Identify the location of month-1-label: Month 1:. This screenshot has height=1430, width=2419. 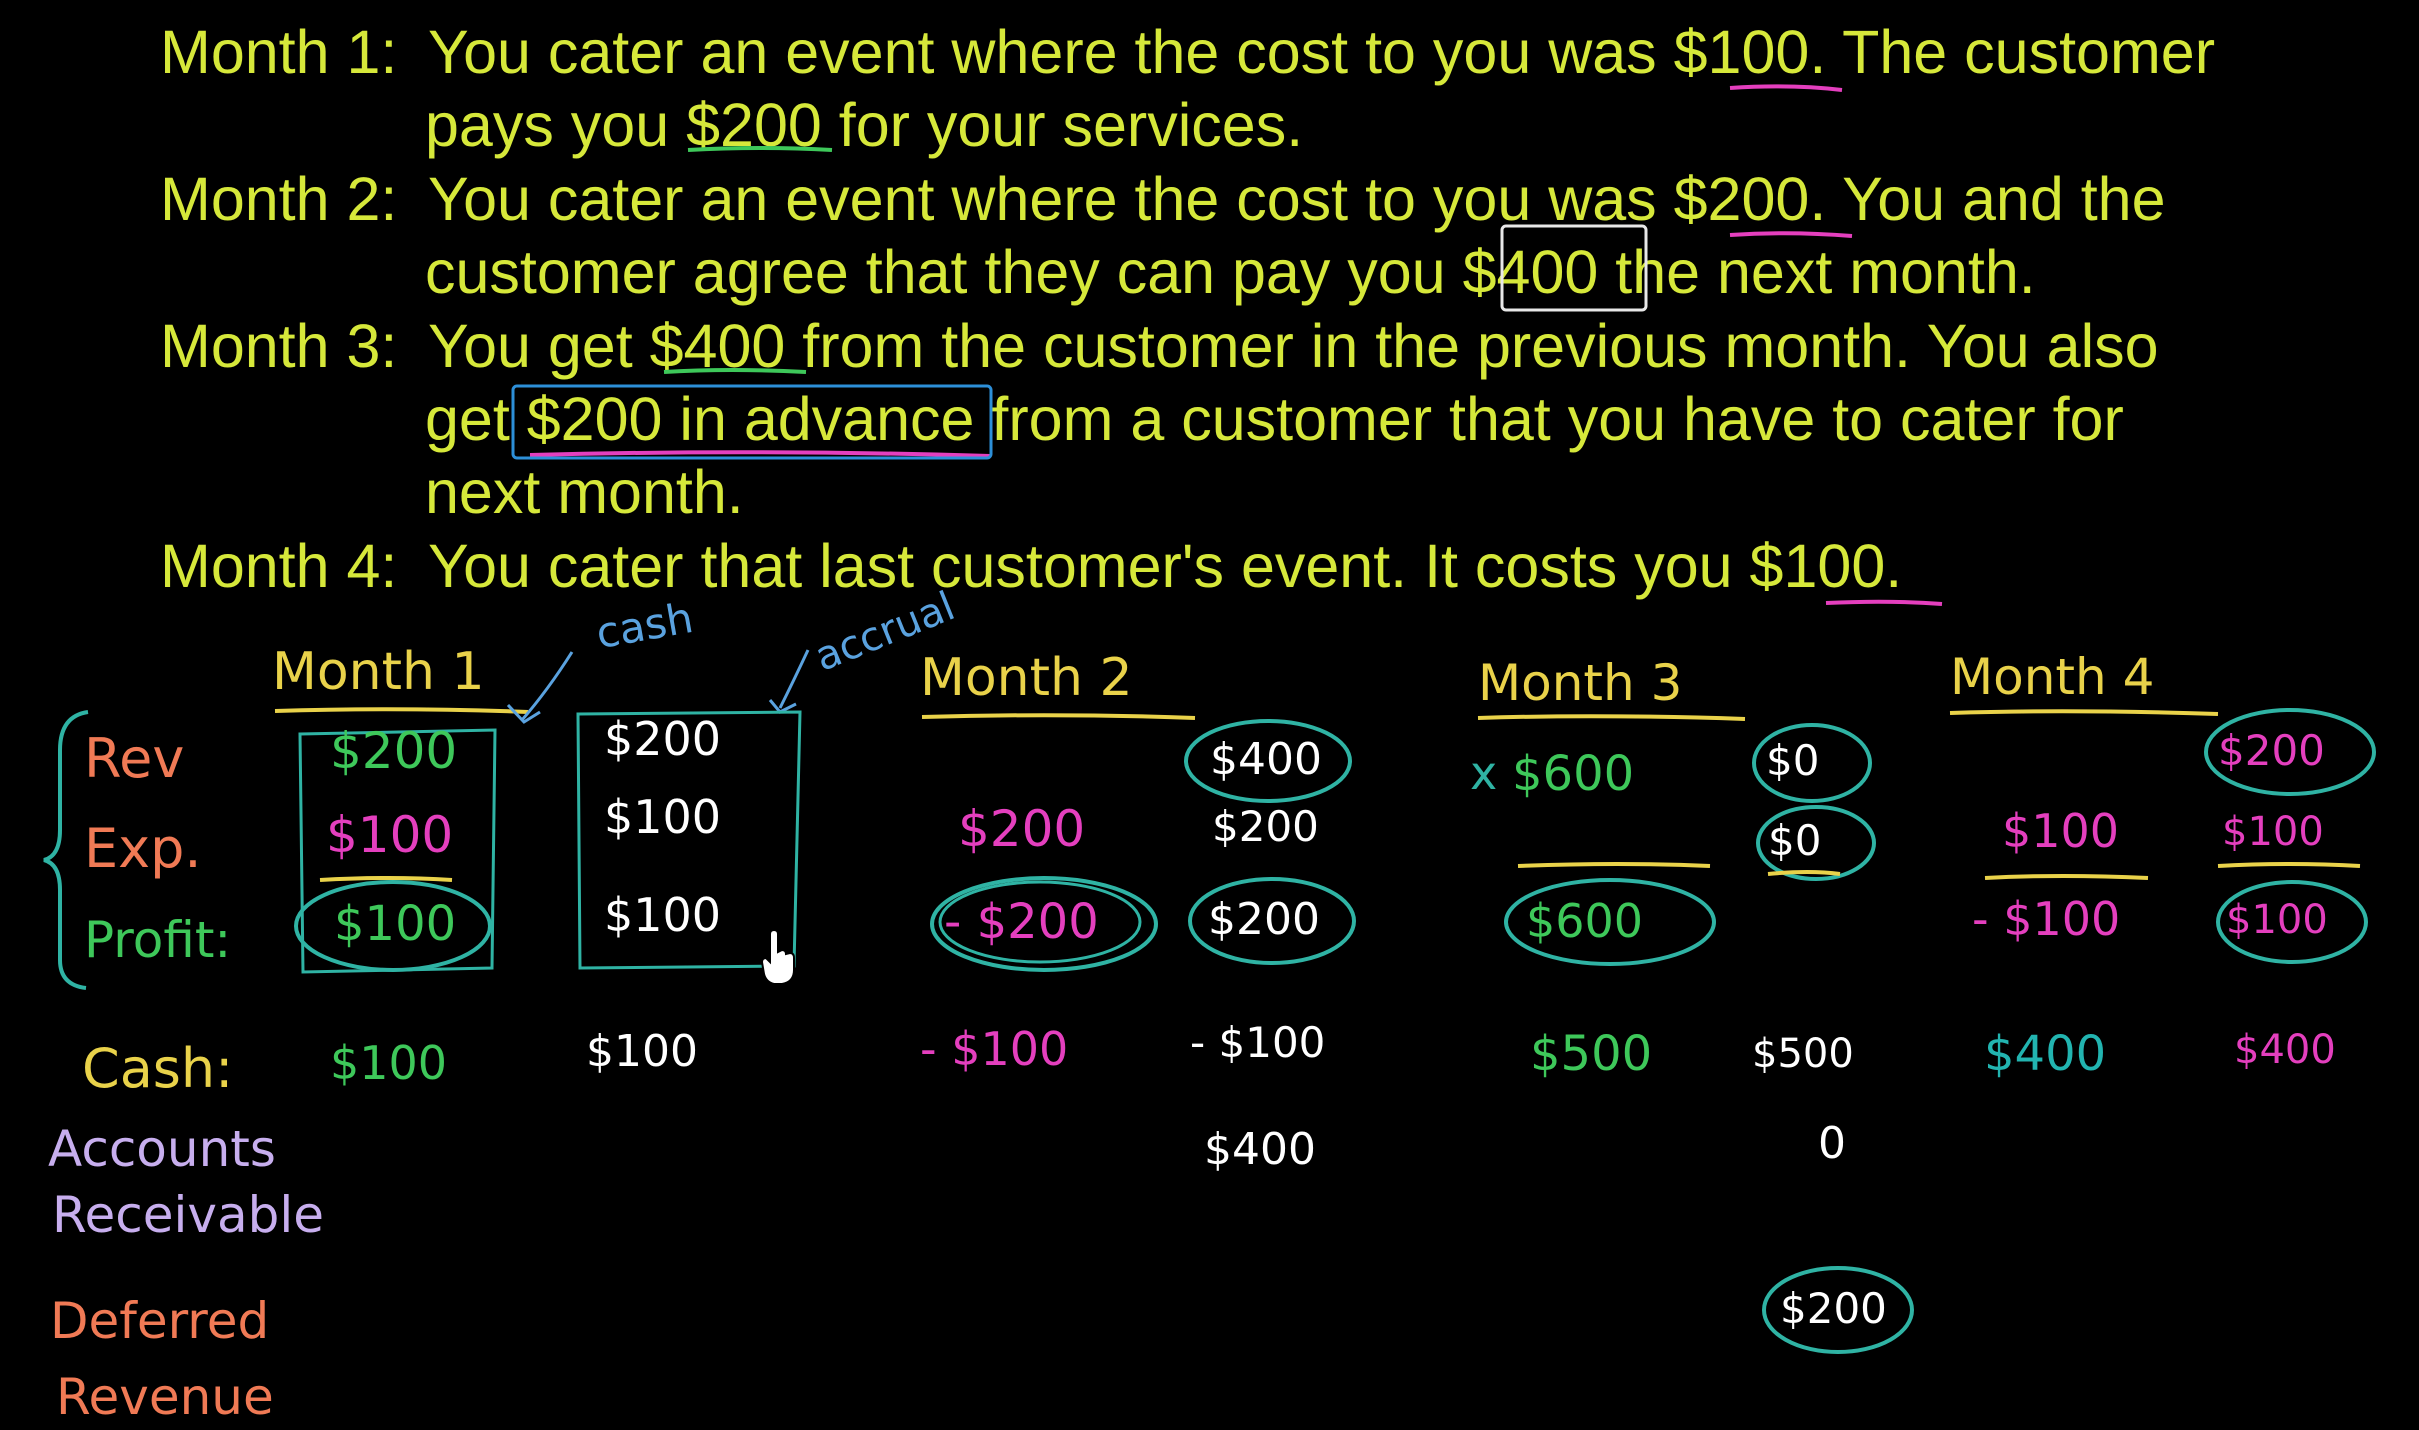
(279, 52).